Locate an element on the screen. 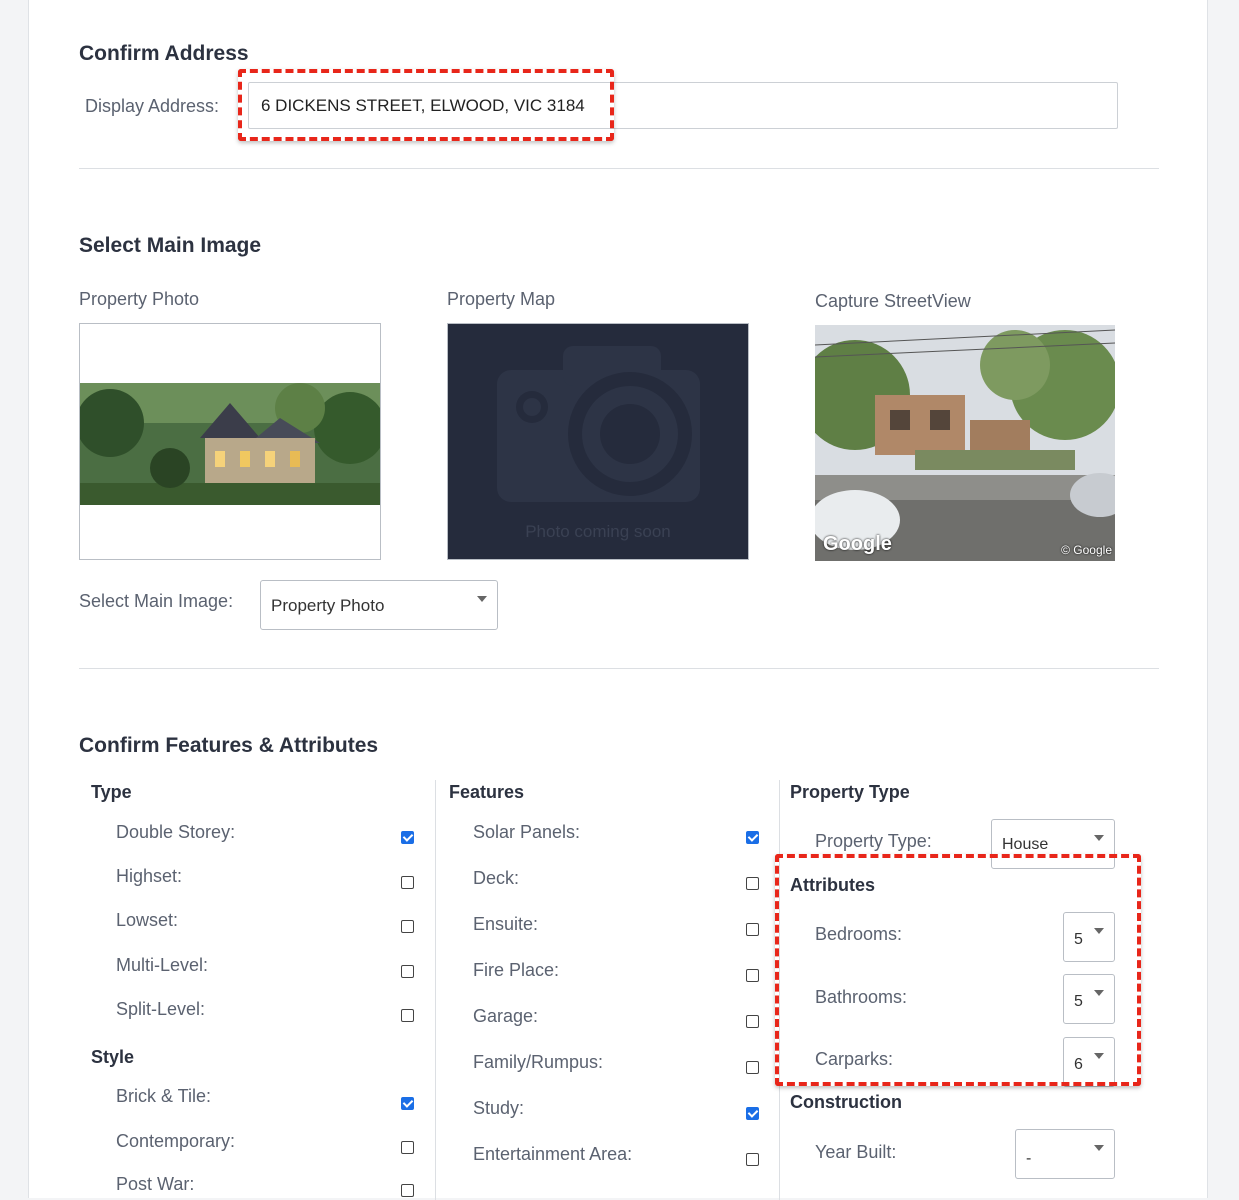 This screenshot has height=1200, width=1239. display-address-label: Display Address: is located at coordinates (152, 106).